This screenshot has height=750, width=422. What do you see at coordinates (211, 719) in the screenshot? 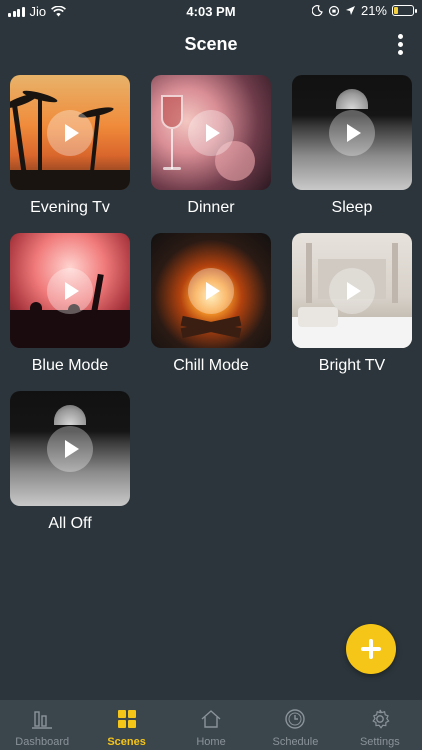
I see `home-icon` at bounding box center [211, 719].